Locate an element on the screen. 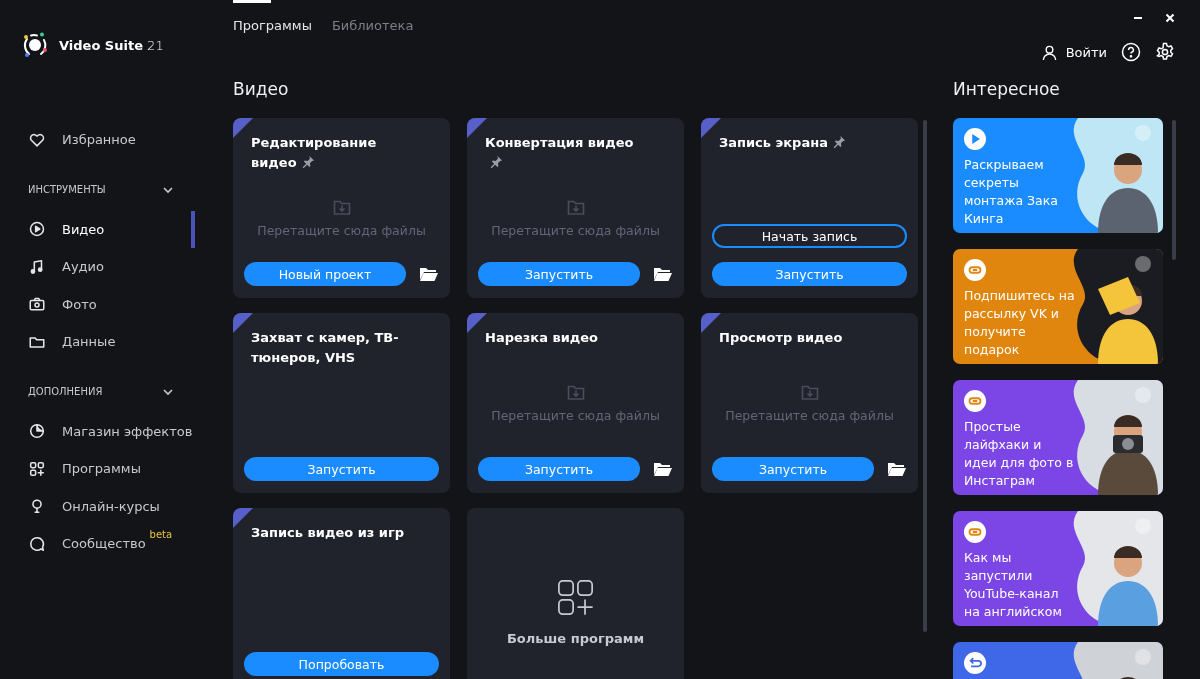  card-title: Запись видео из игр is located at coordinates (328, 533).